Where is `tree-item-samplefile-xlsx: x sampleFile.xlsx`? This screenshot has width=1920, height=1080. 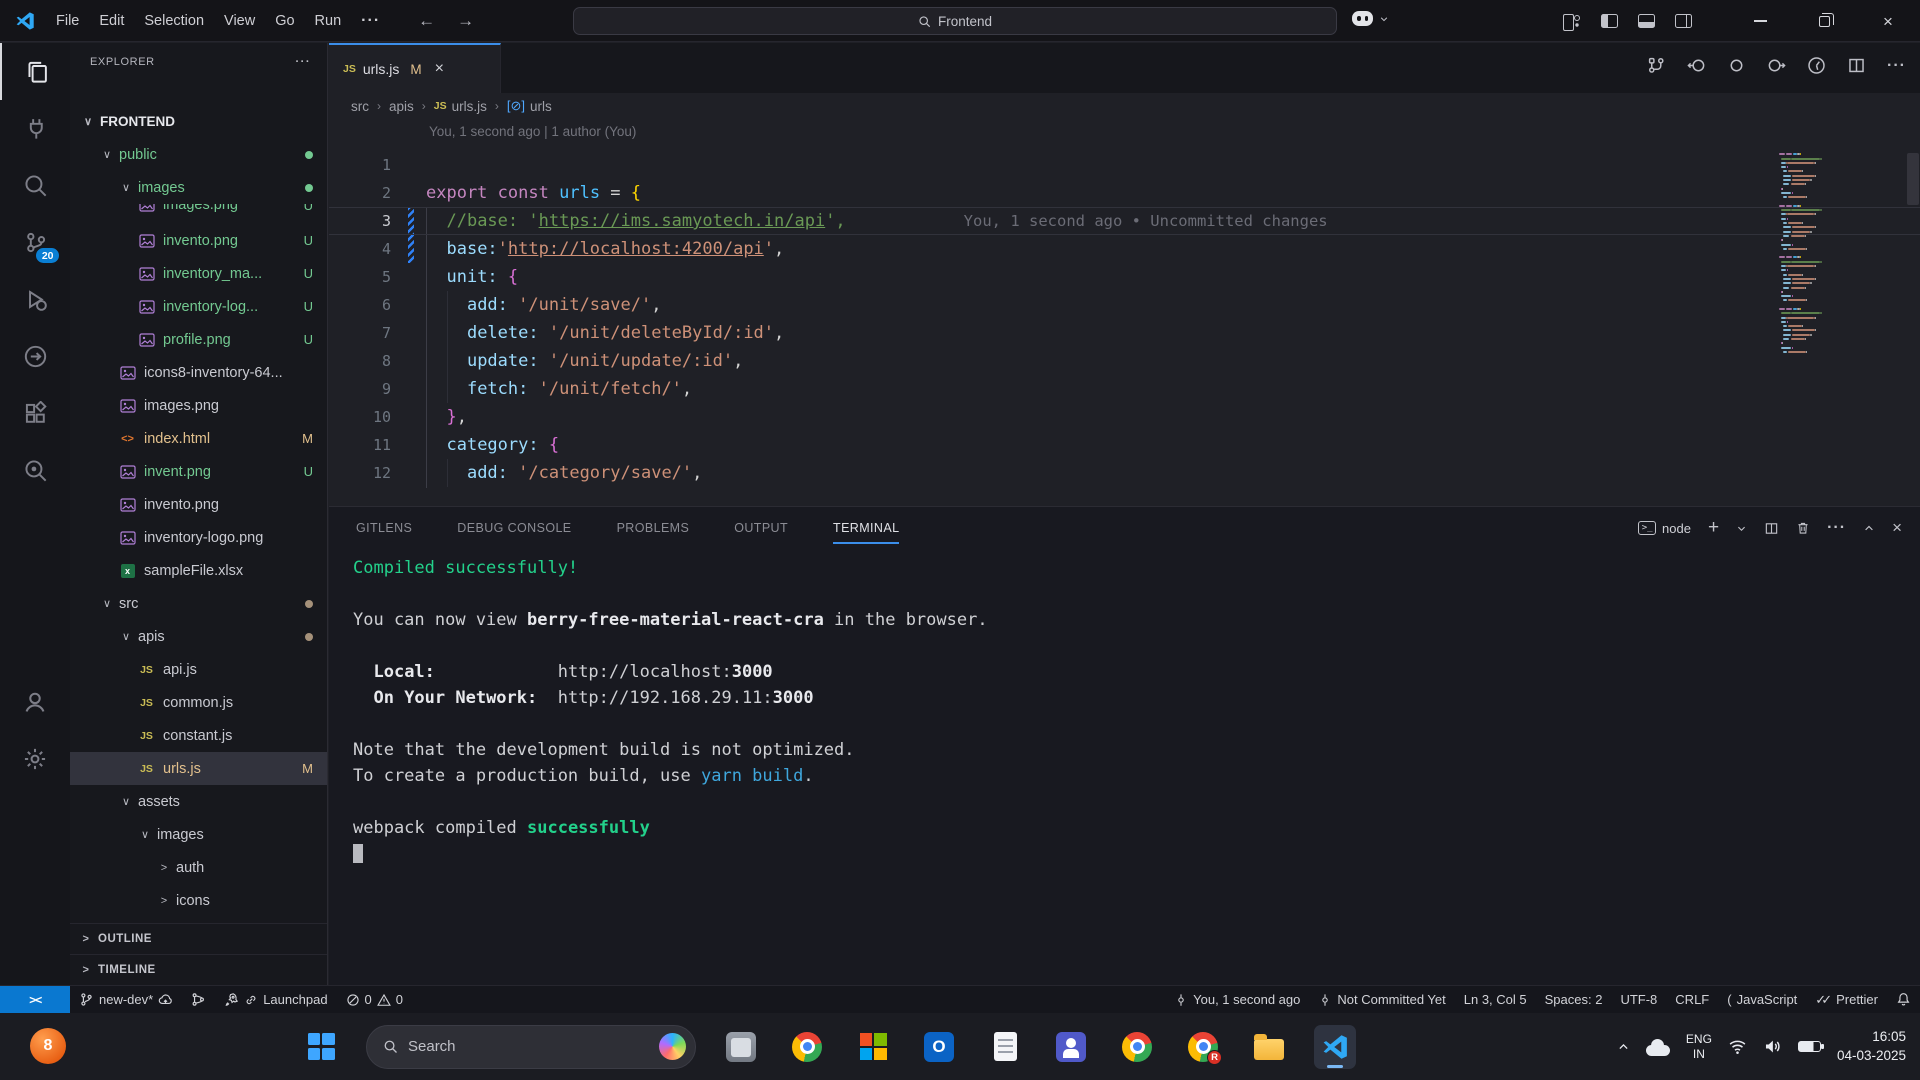 tree-item-samplefile-xlsx: x sampleFile.xlsx is located at coordinates (198, 570).